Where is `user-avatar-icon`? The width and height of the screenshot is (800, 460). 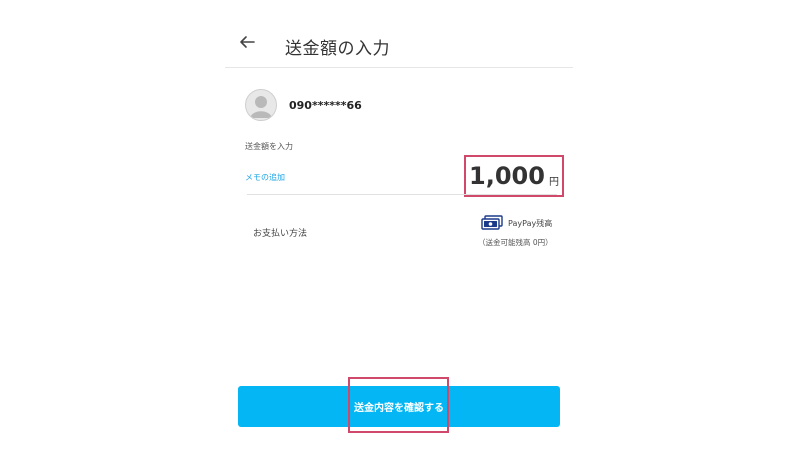 user-avatar-icon is located at coordinates (261, 105).